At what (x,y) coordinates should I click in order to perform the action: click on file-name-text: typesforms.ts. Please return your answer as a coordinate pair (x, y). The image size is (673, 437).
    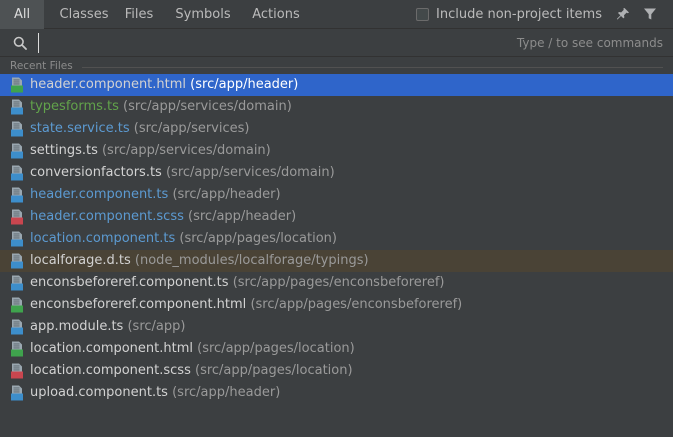
    Looking at the image, I should click on (74, 106).